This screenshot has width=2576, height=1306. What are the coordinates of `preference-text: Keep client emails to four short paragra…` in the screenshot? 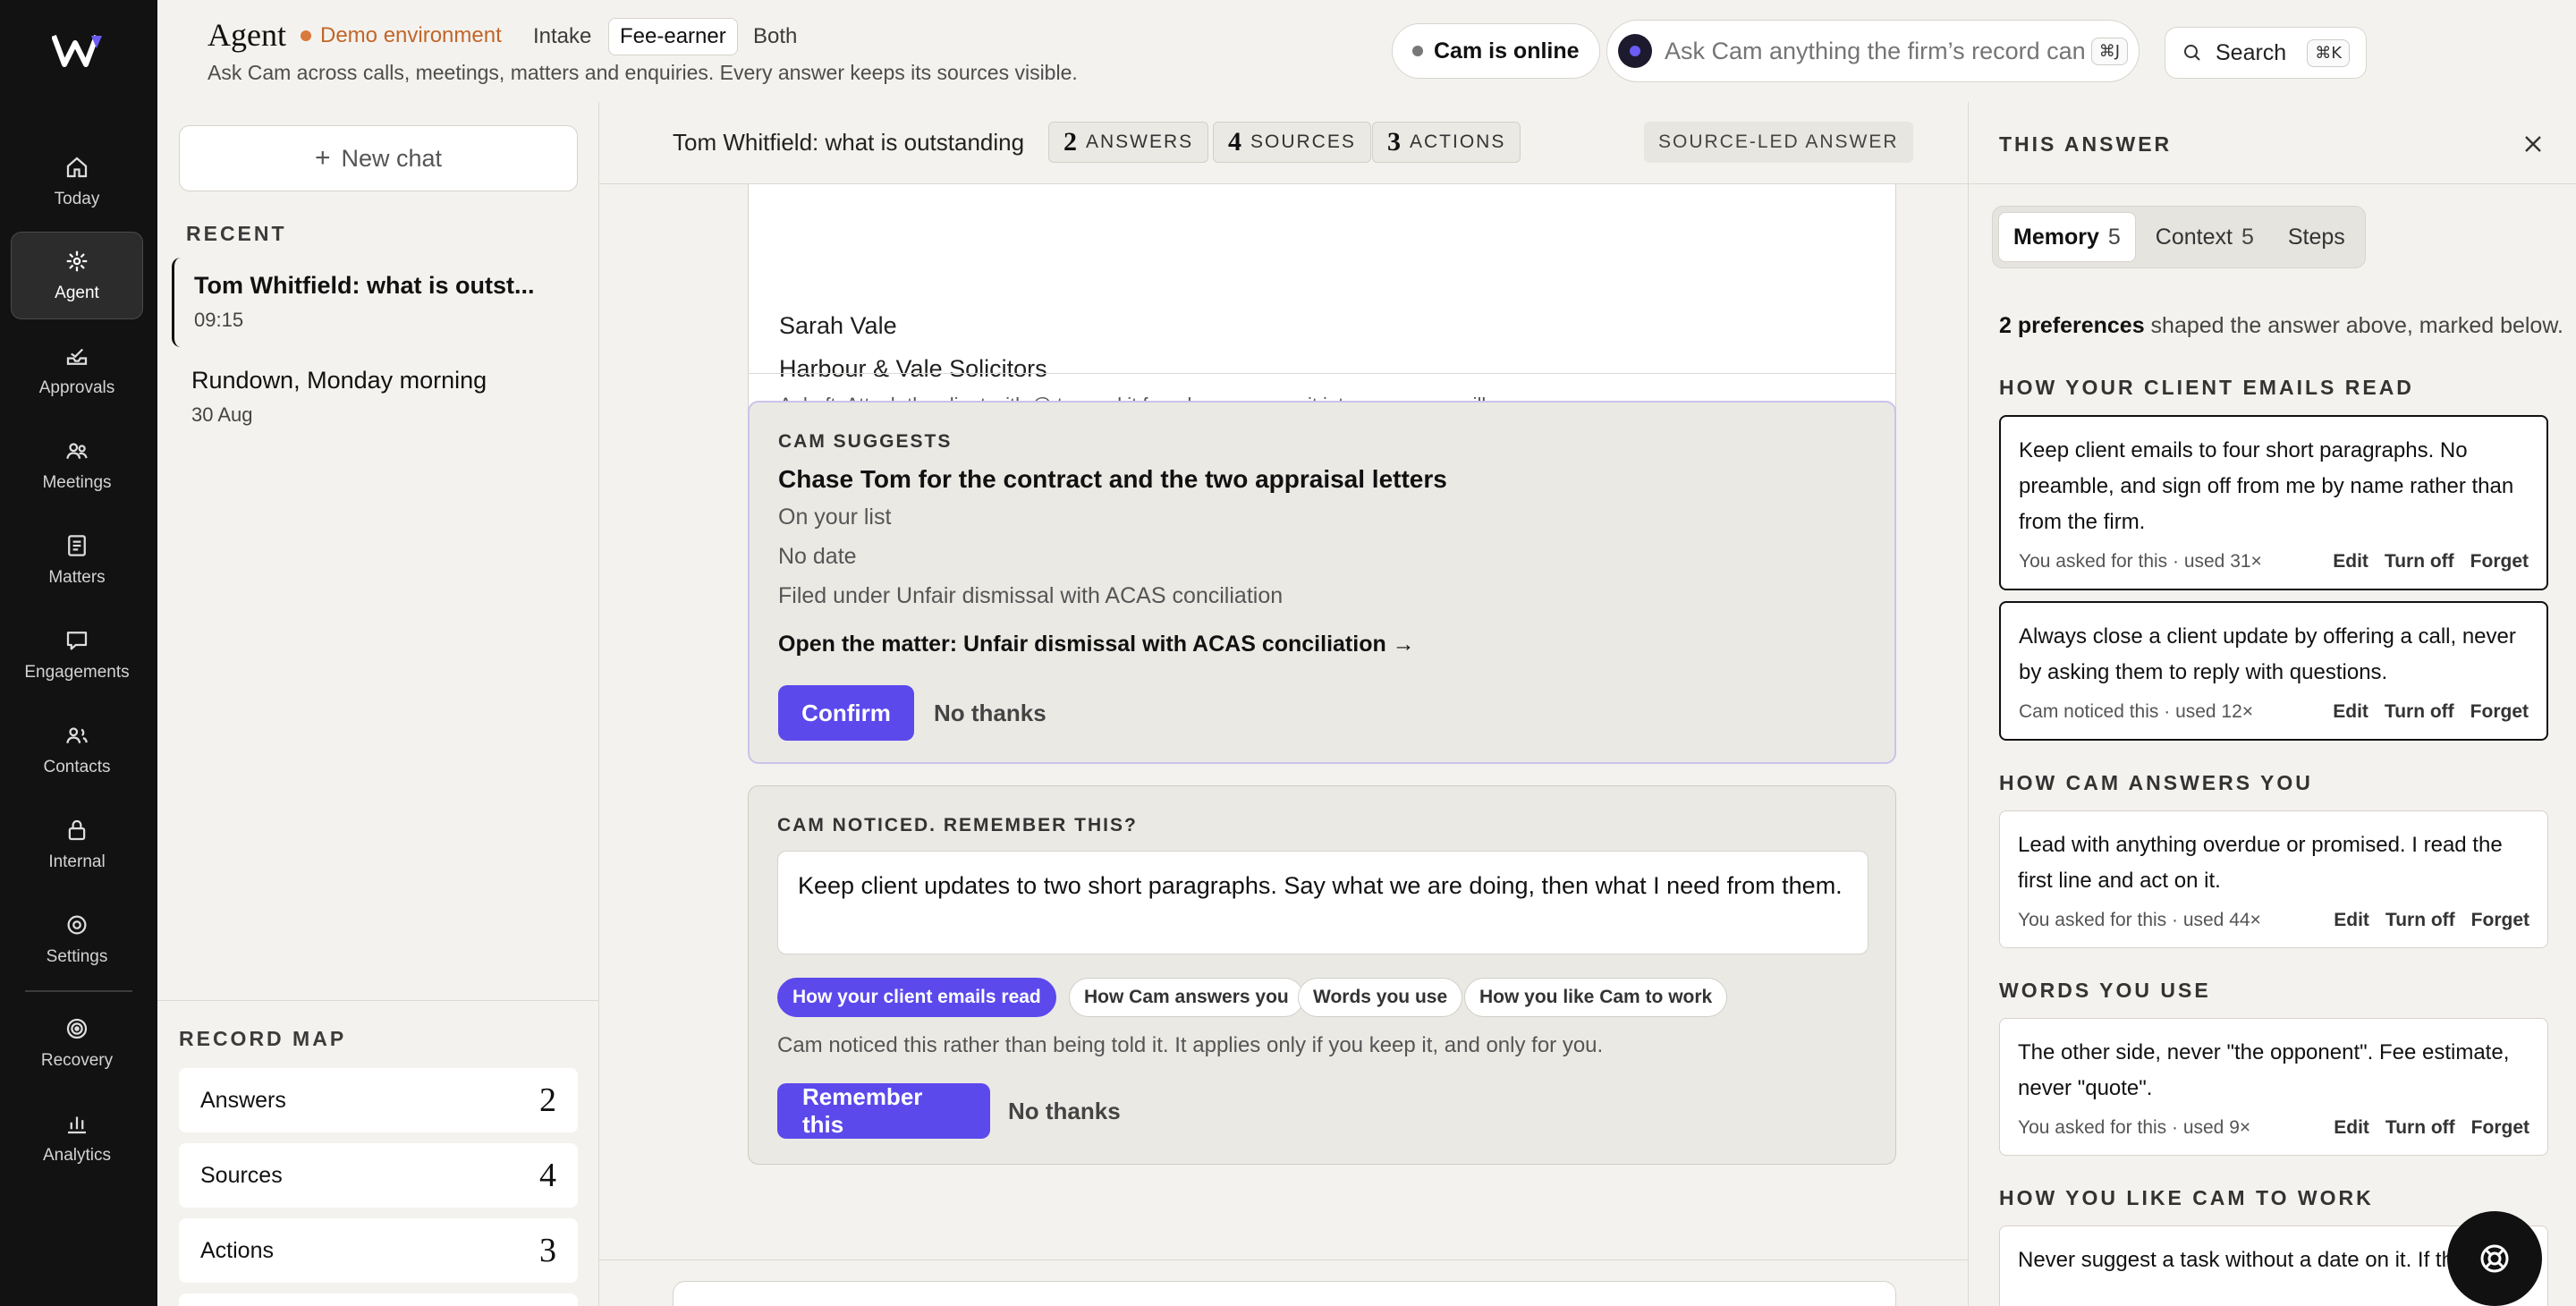 It's located at (2266, 486).